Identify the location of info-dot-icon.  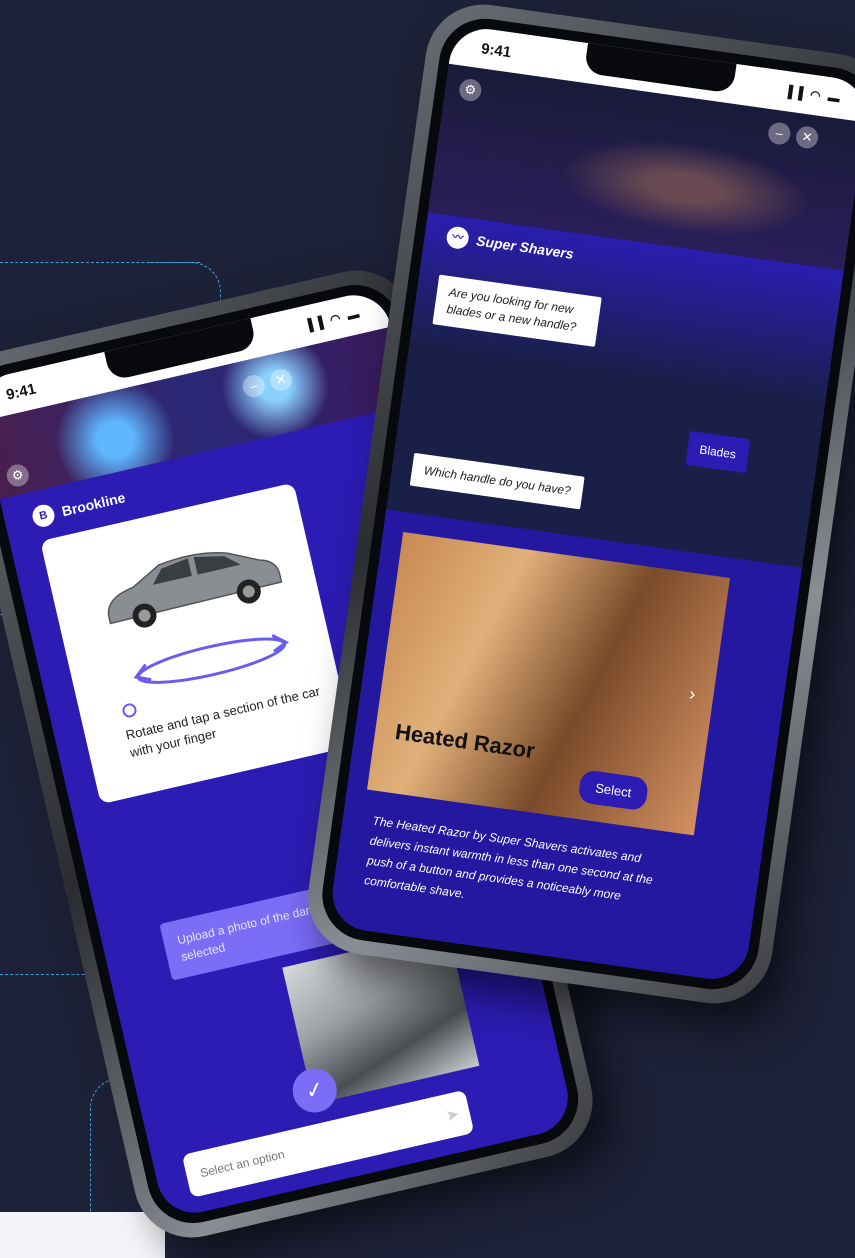
(129, 710).